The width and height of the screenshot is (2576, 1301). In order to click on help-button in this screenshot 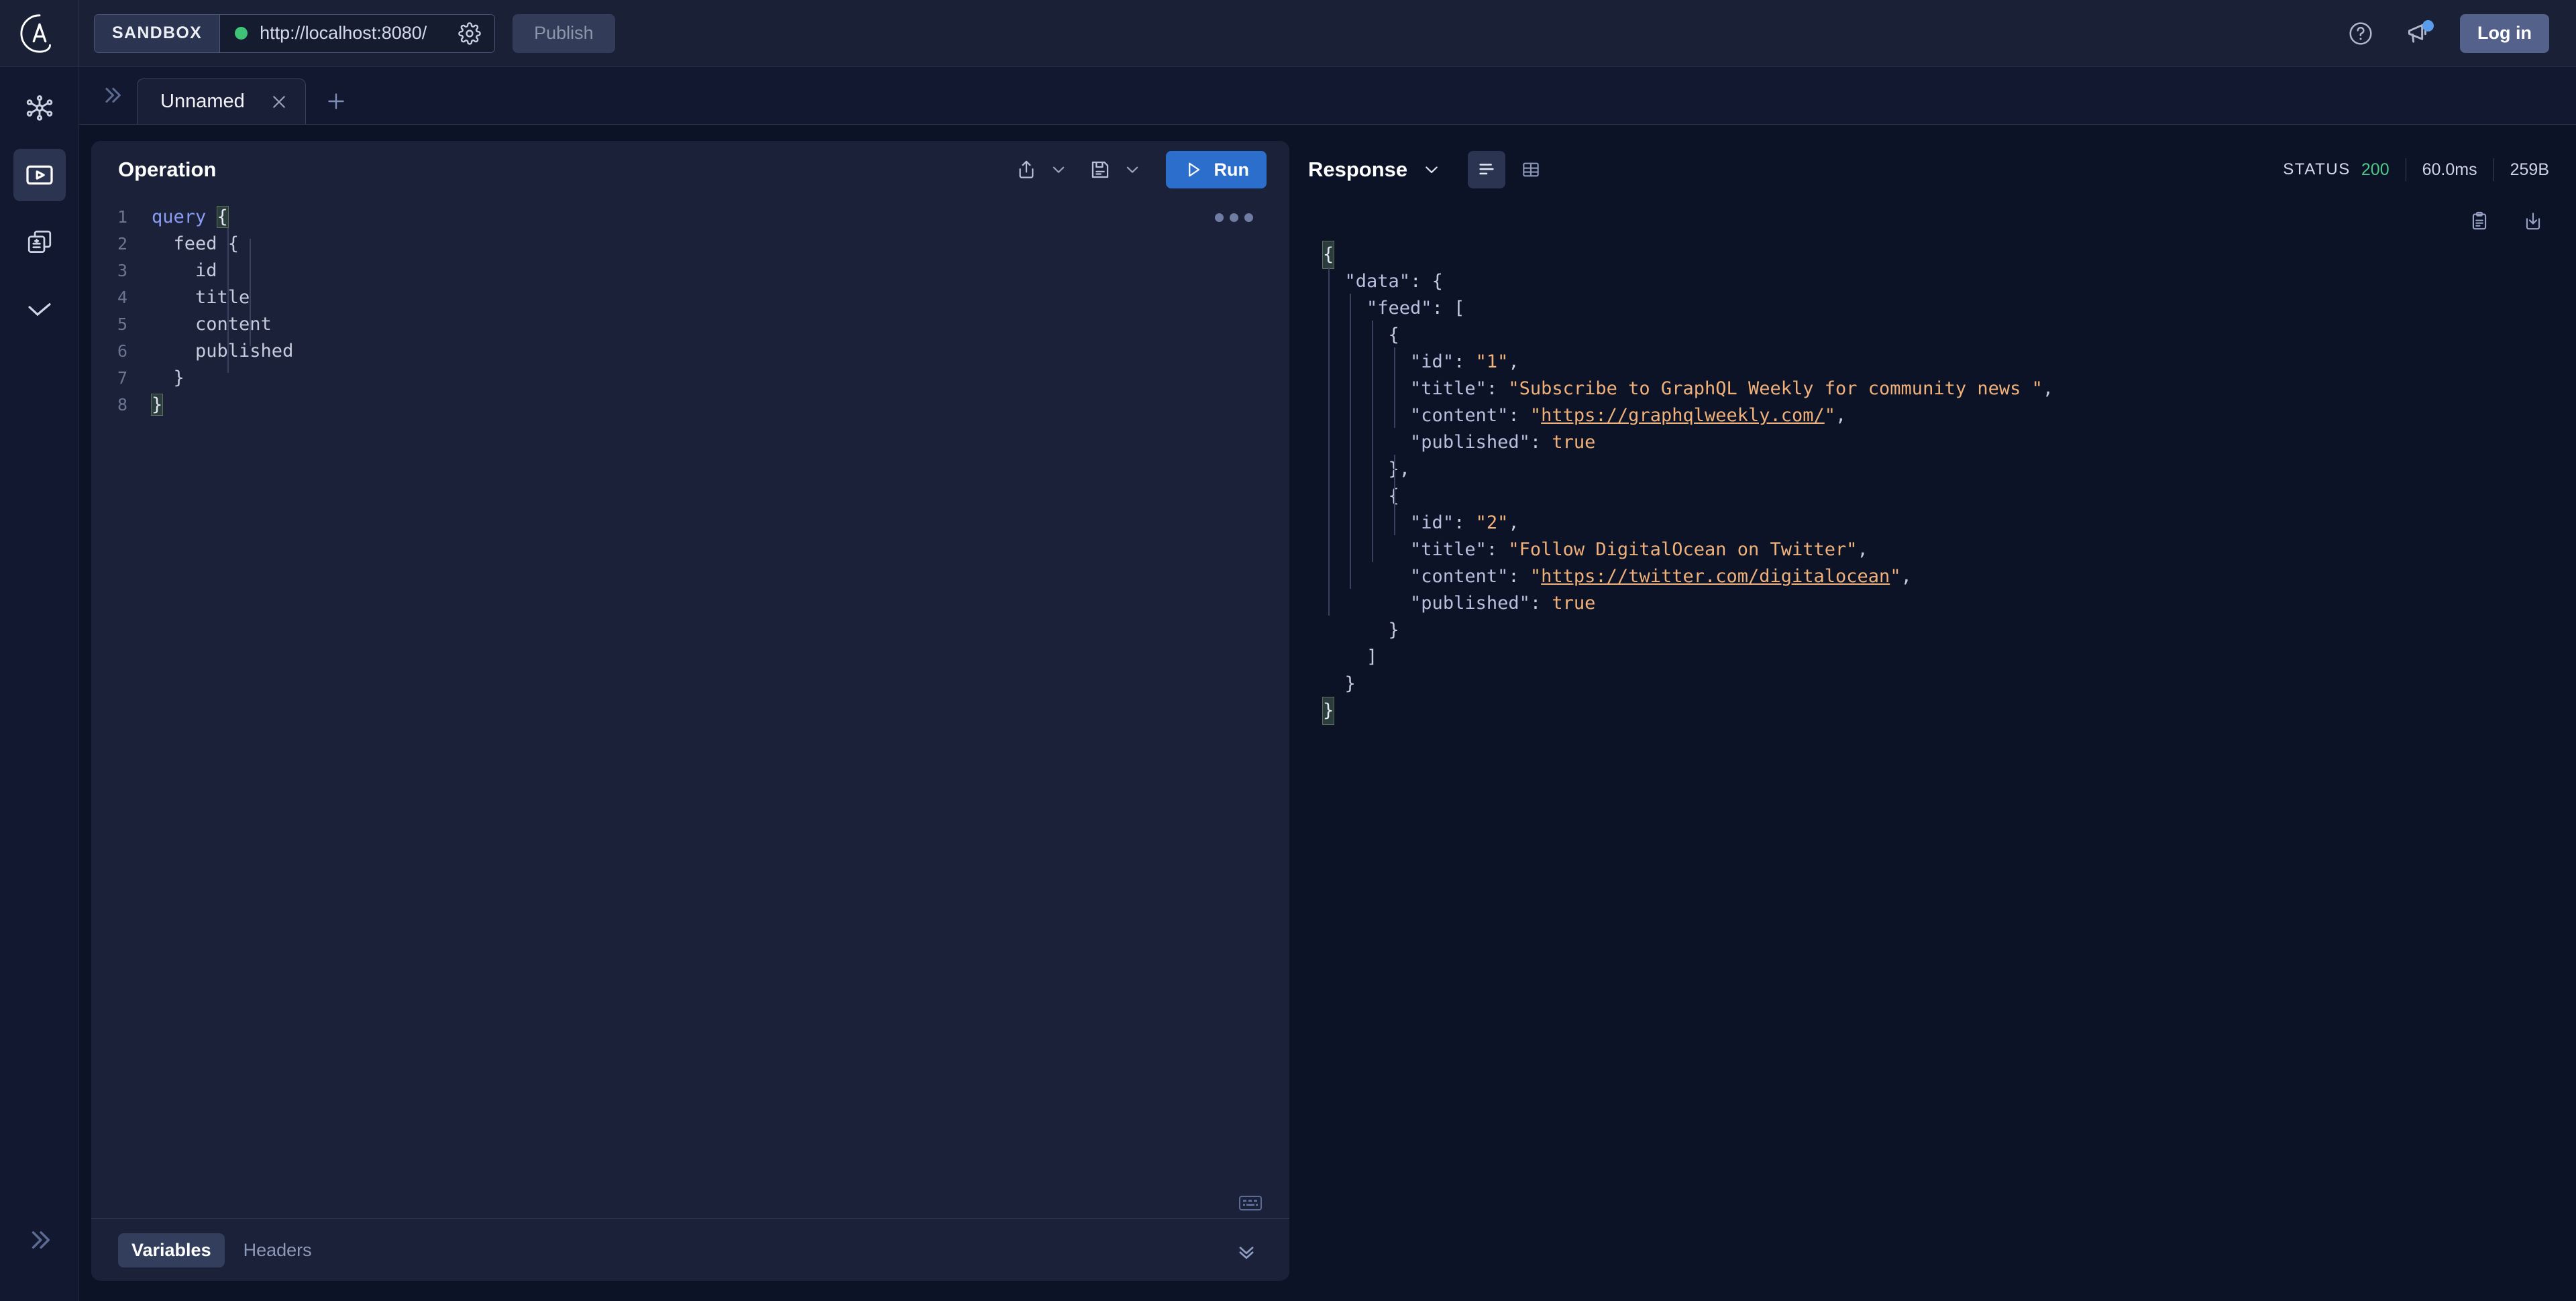, I will do `click(2360, 33)`.